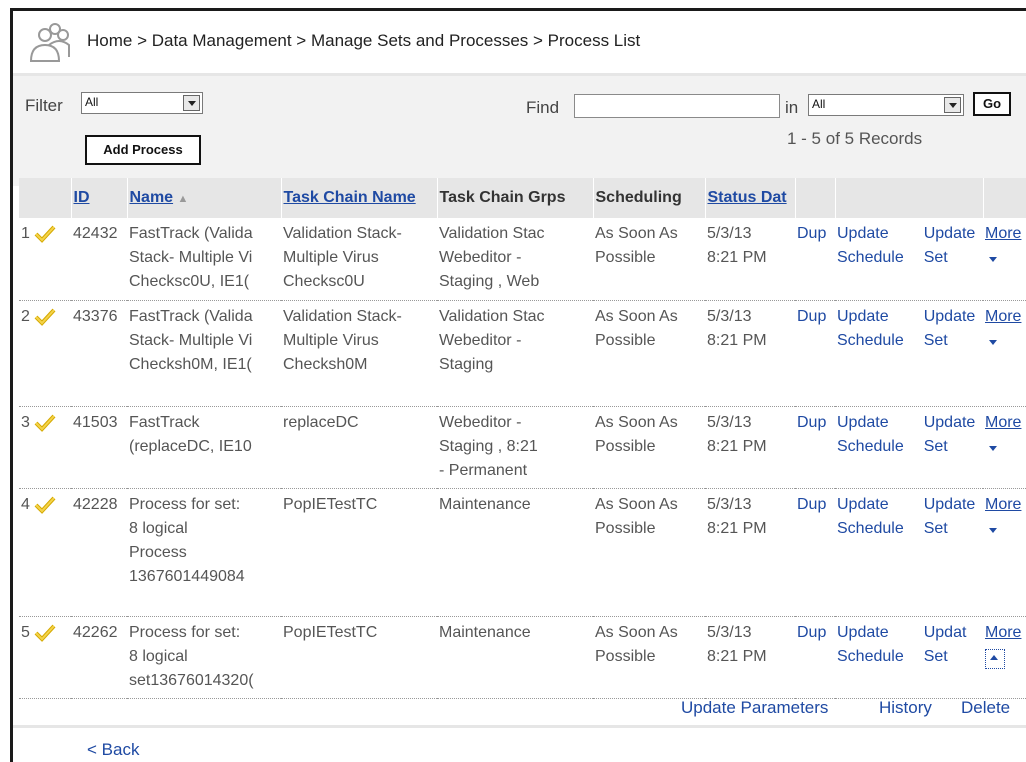  What do you see at coordinates (649, 353) in the screenshot?
I see `scheduling-cell: As Soon As Possible` at bounding box center [649, 353].